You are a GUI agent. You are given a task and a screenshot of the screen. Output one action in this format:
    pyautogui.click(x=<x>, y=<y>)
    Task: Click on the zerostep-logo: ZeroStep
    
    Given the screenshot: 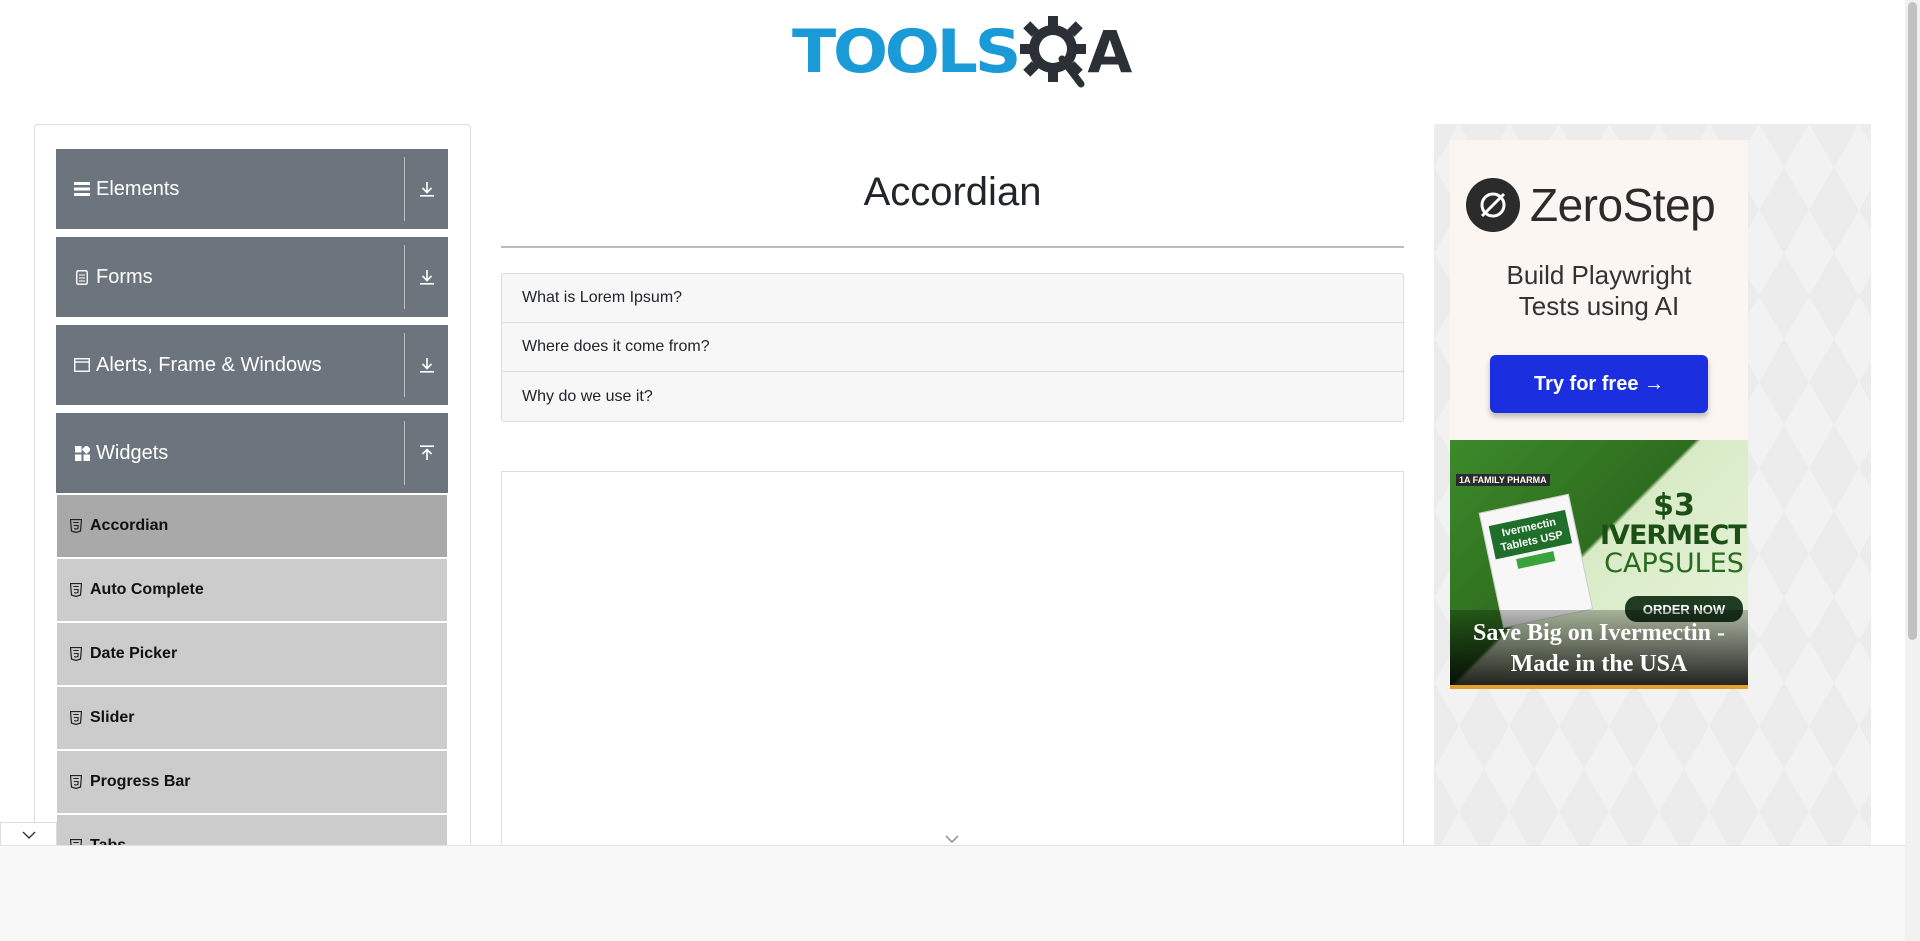 What is the action you would take?
    pyautogui.click(x=1591, y=205)
    